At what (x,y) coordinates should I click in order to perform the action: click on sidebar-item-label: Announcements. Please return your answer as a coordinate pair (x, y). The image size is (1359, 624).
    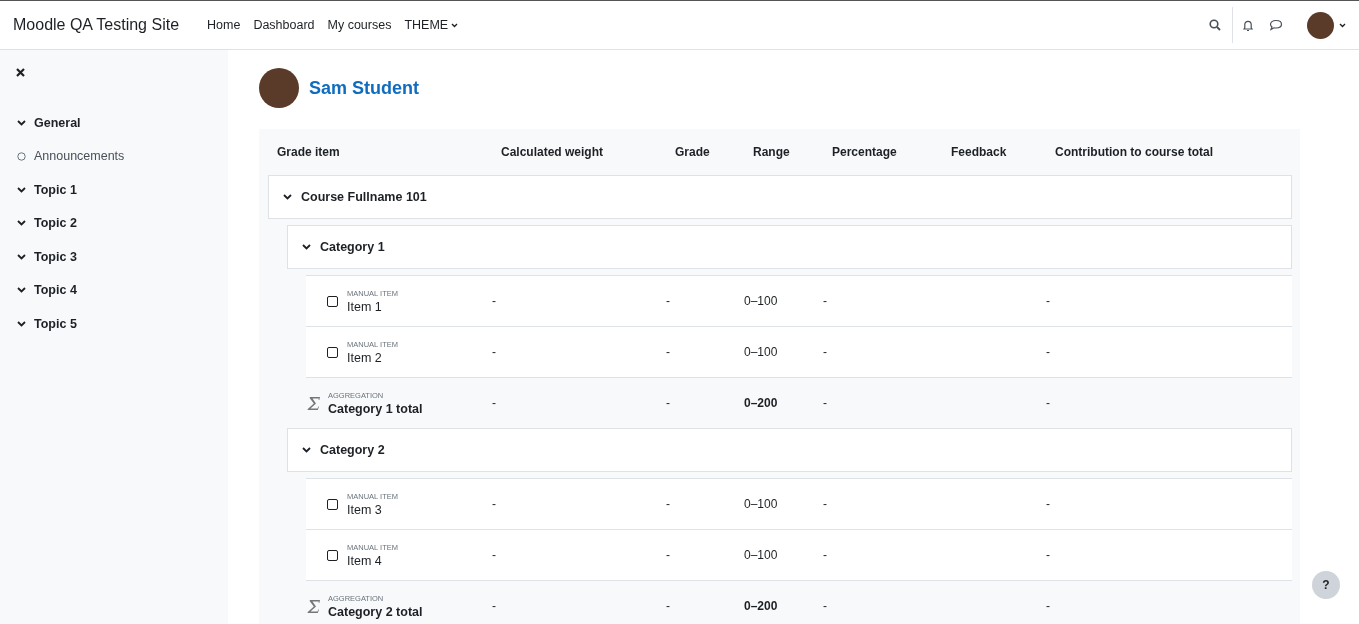
    Looking at the image, I should click on (79, 156).